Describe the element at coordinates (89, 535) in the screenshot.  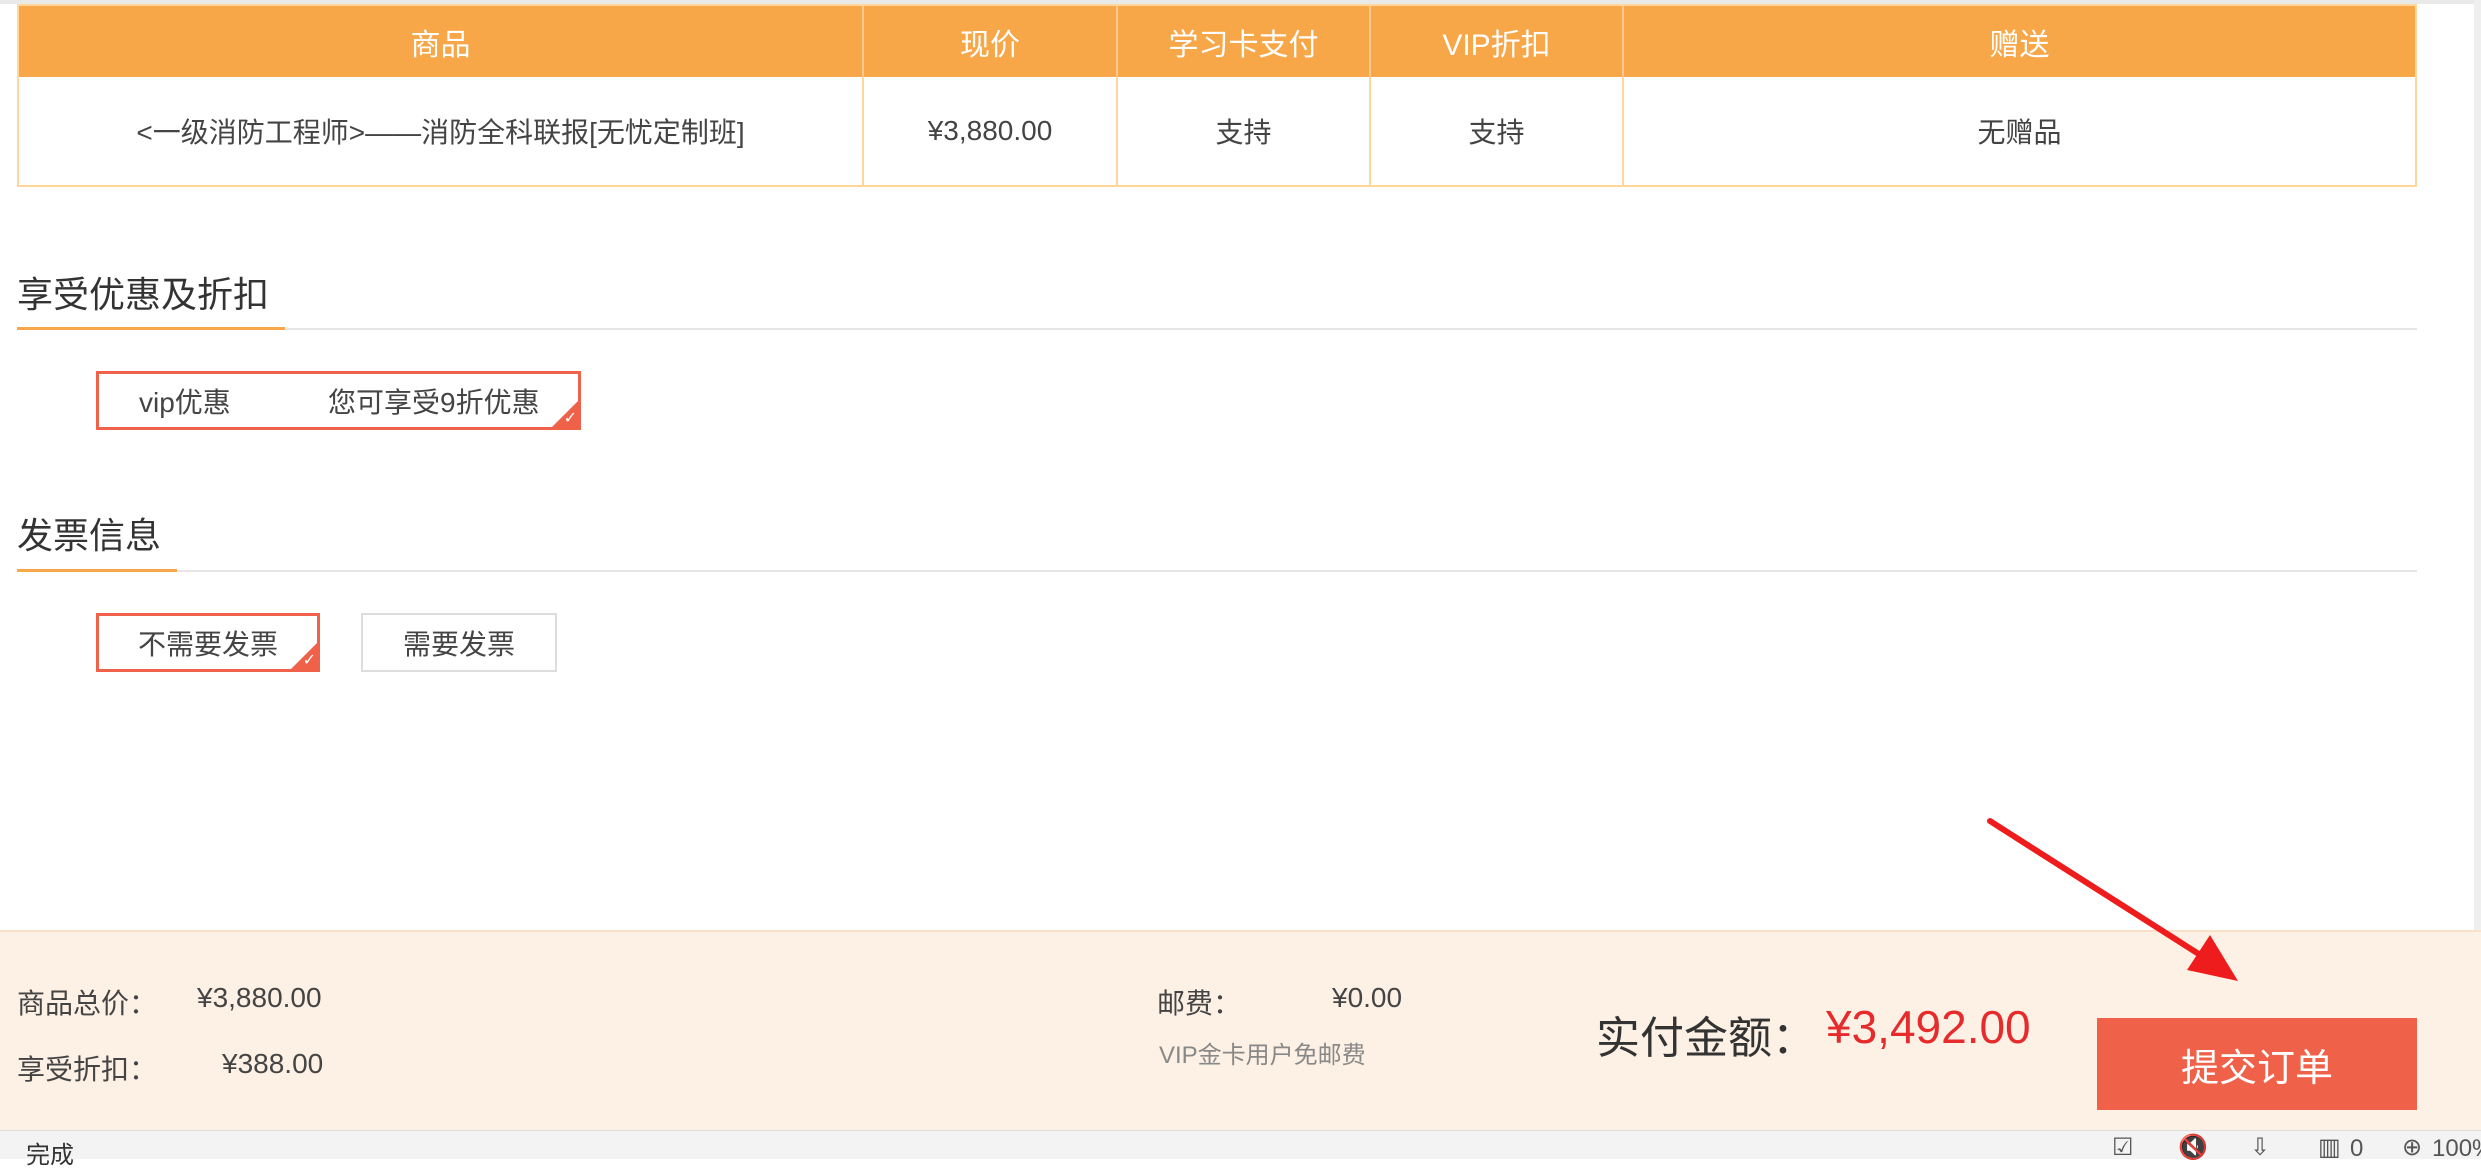
I see `invoice-section-title: 发票信息` at that location.